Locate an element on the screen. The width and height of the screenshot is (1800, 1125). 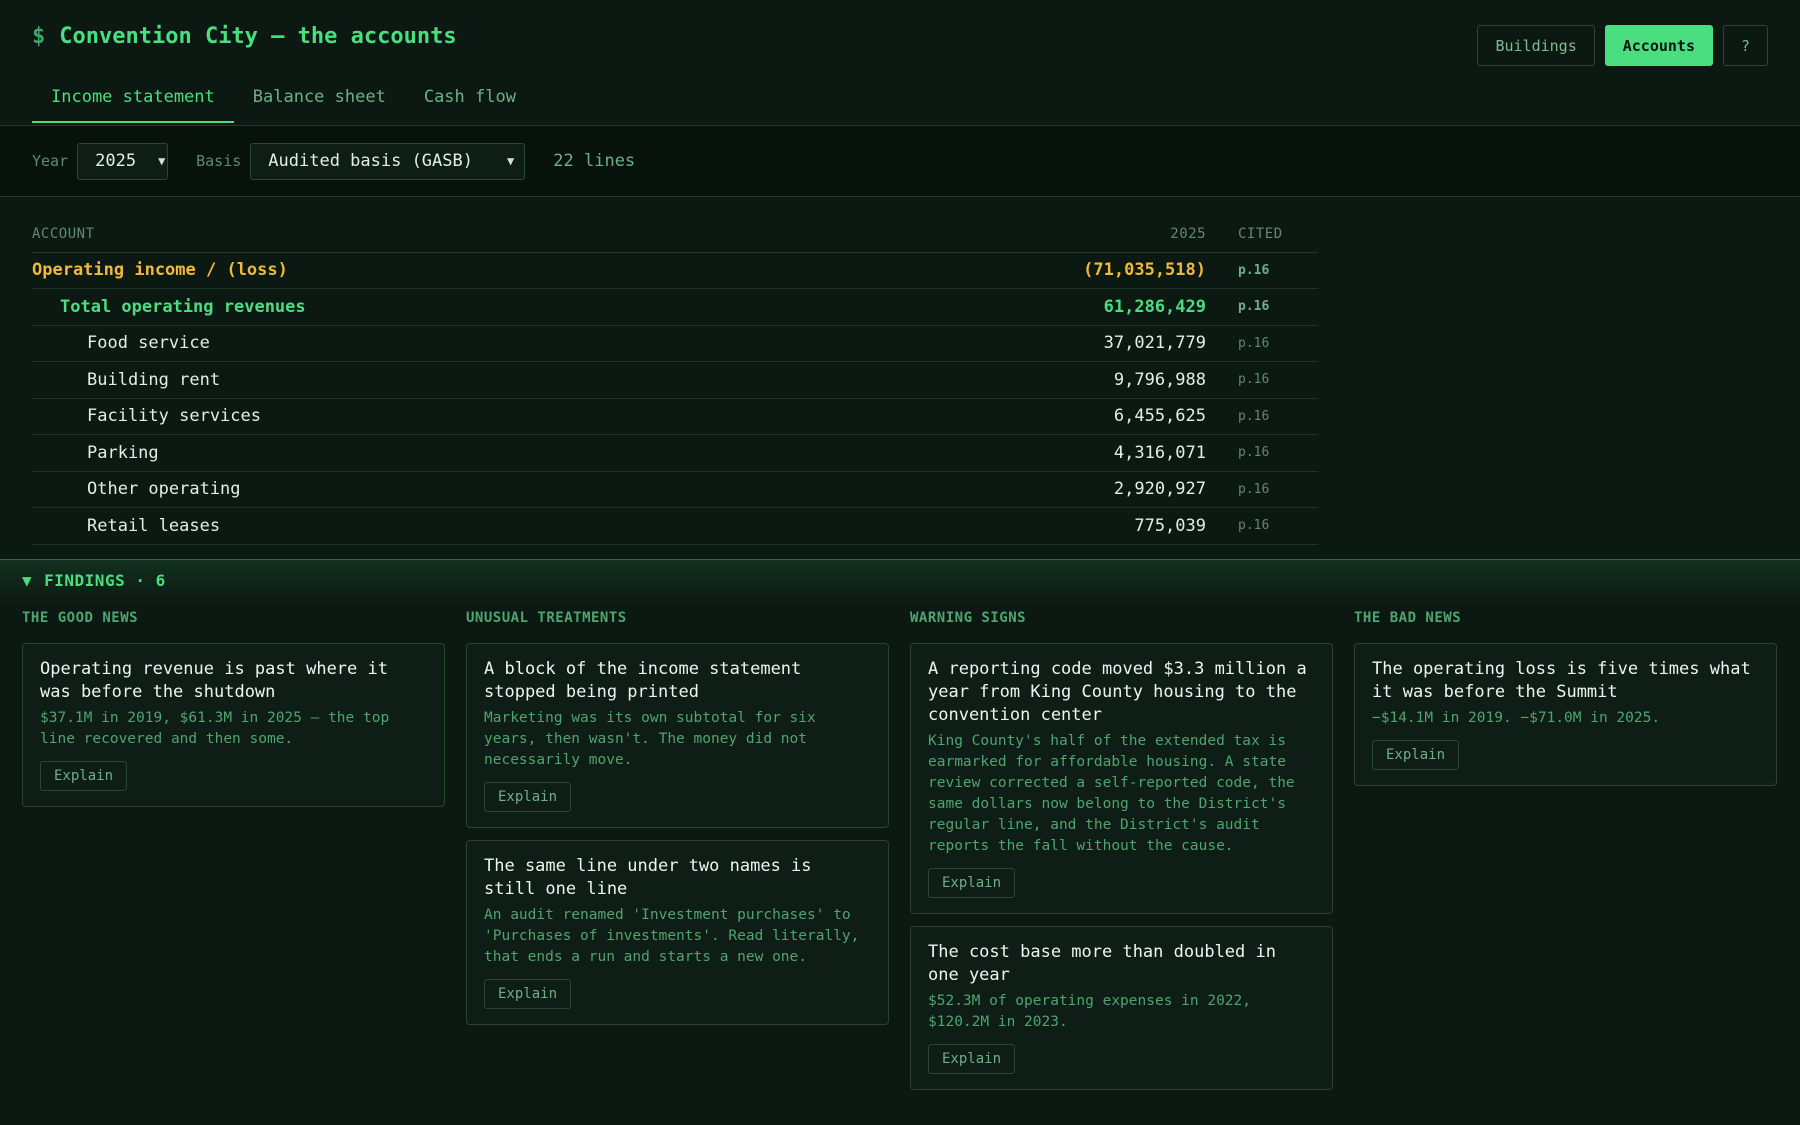
table-row: Food service 37,021,779 p.16 is located at coordinates (675, 343).